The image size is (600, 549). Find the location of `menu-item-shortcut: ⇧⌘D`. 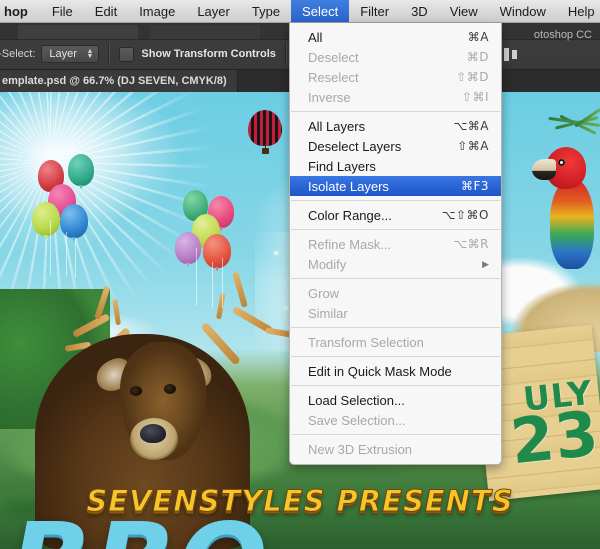

menu-item-shortcut: ⇧⌘D is located at coordinates (472, 77).